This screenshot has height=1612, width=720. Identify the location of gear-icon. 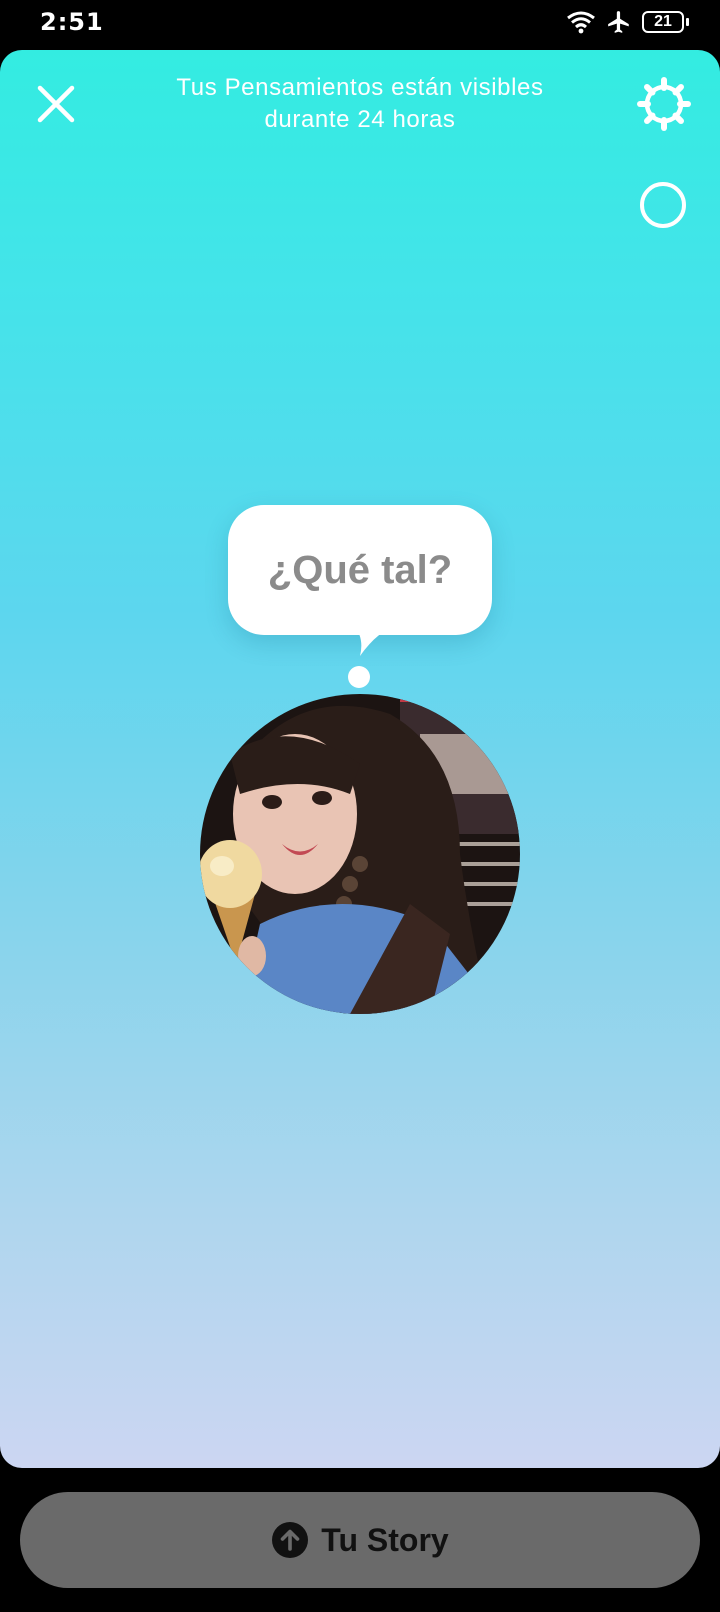
(664, 104).